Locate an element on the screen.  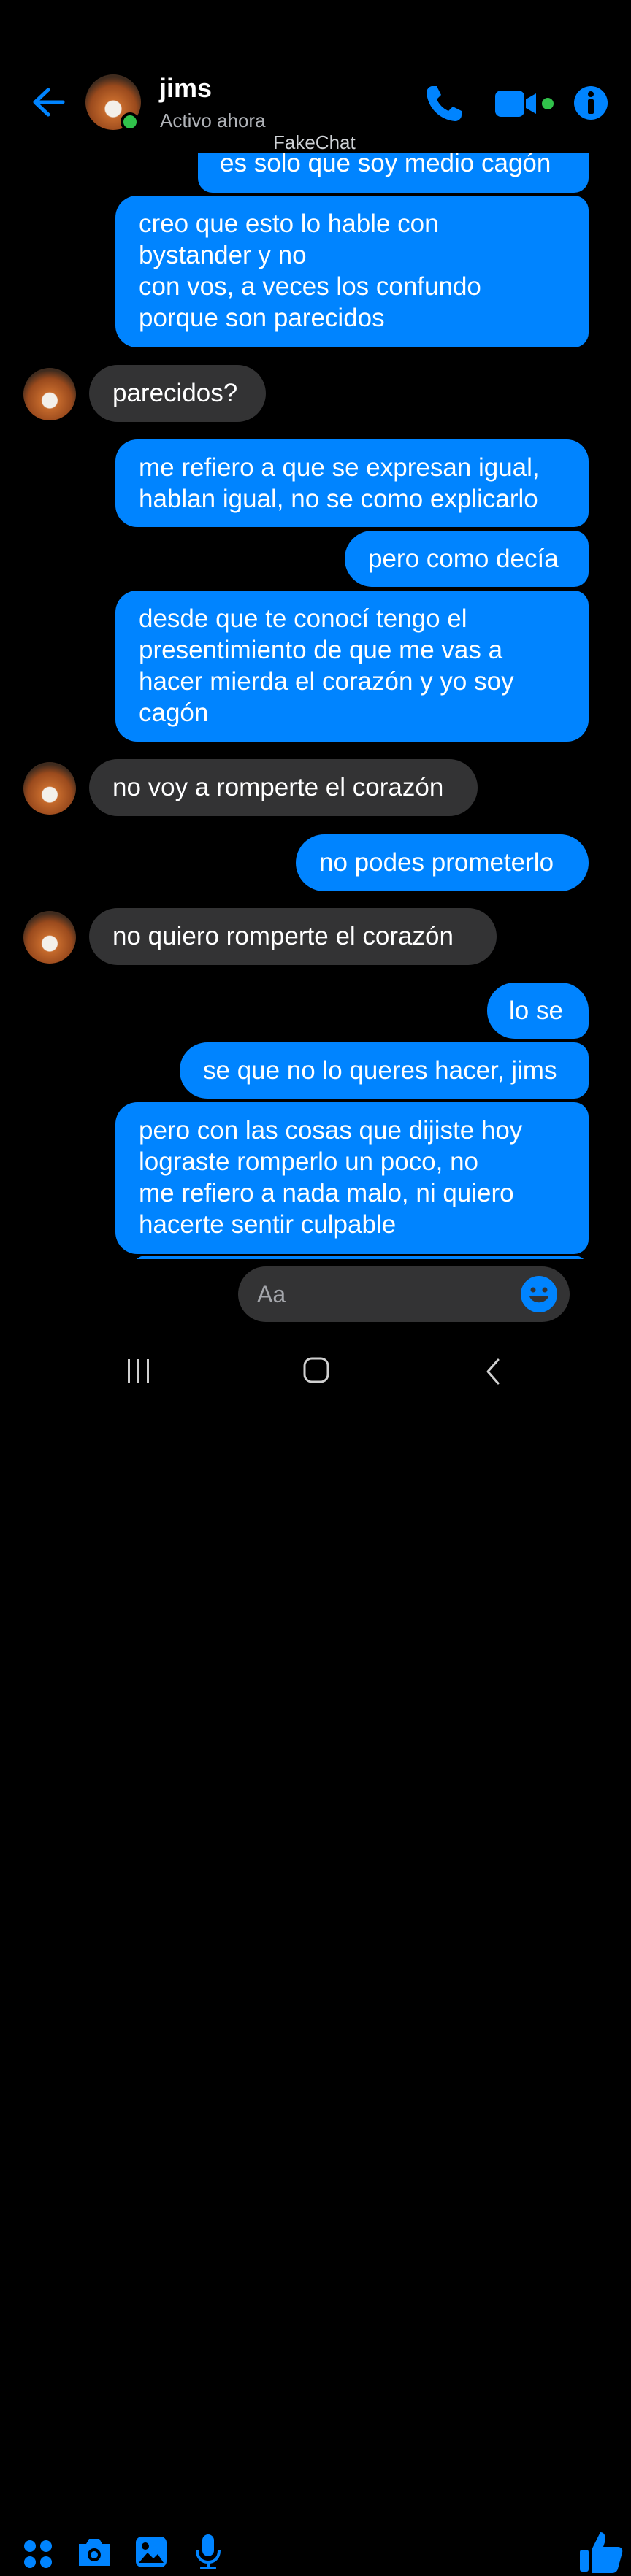
sent-message: se que no lo queres hacer, jims is located at coordinates (384, 1070).